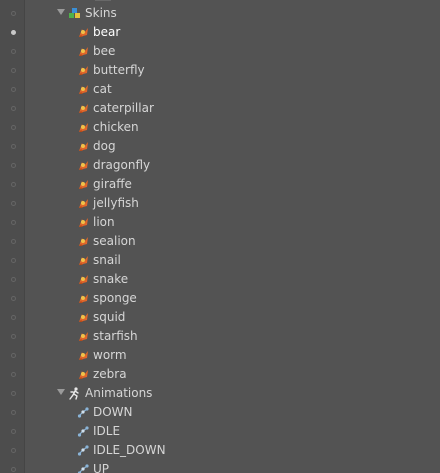  Describe the element at coordinates (220, 184) in the screenshot. I see `tree-item-skin: giraffe` at that location.